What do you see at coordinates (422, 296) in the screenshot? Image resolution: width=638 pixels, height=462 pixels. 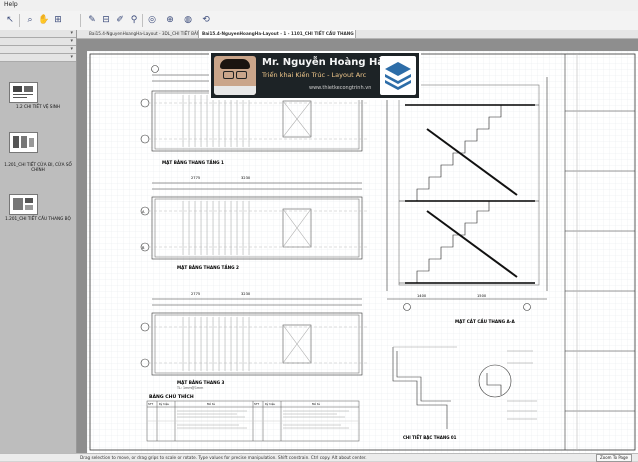 I see `dim-label: 1400` at bounding box center [422, 296].